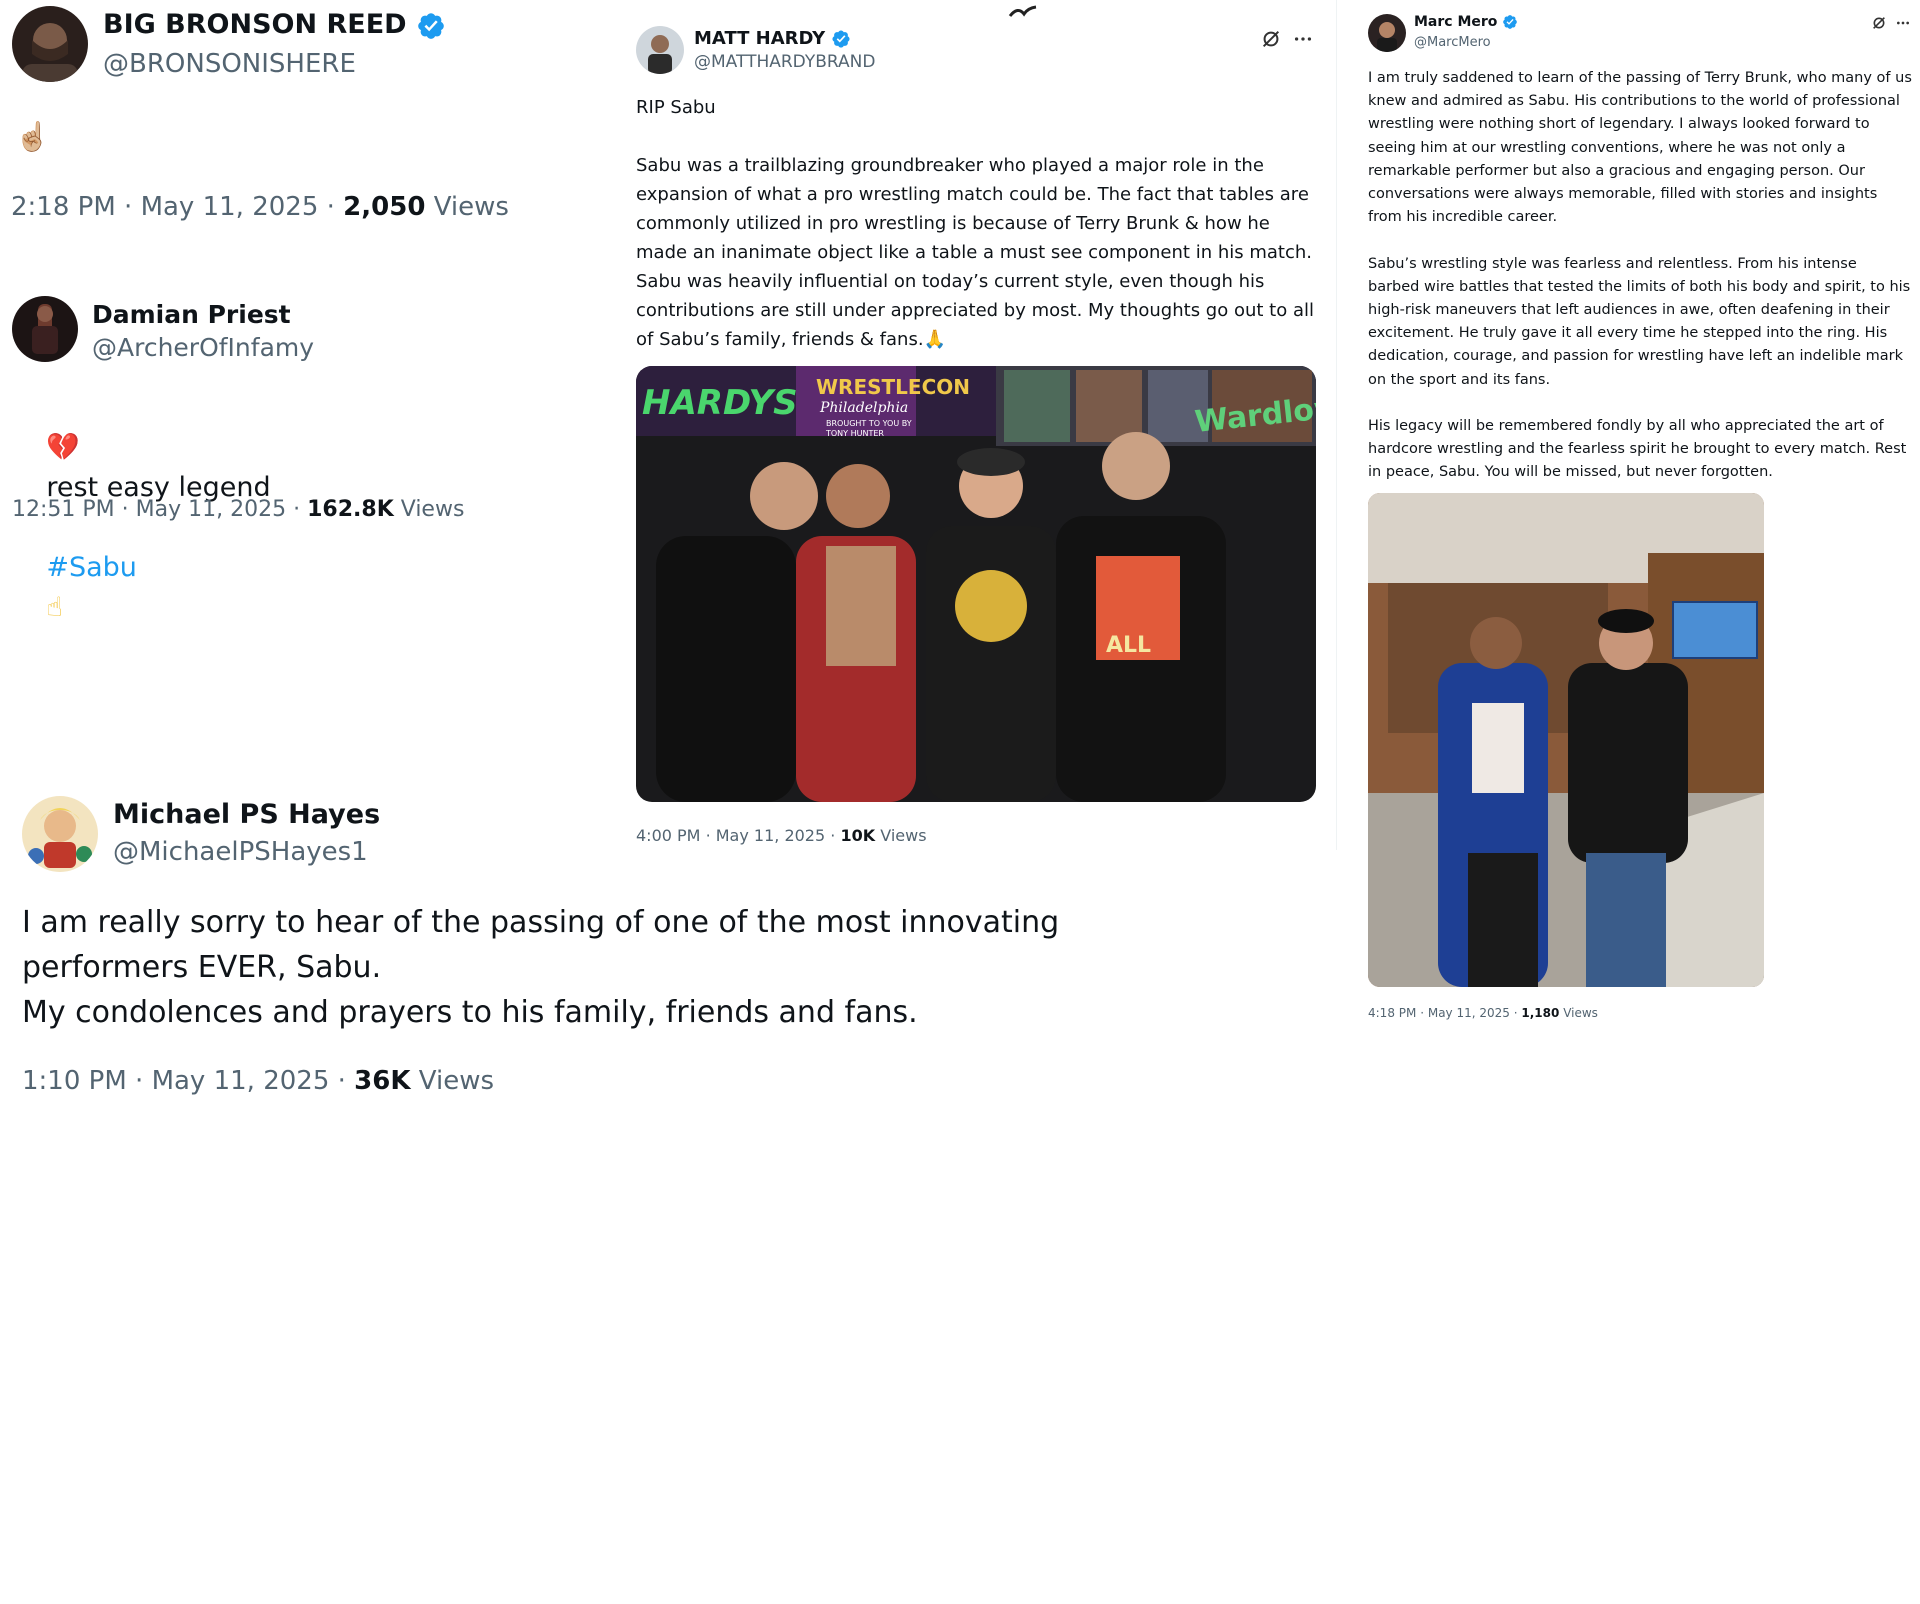 The width and height of the screenshot is (1920, 1604). Describe the element at coordinates (382, 1081) in the screenshot. I see `views-count: 36K` at that location.